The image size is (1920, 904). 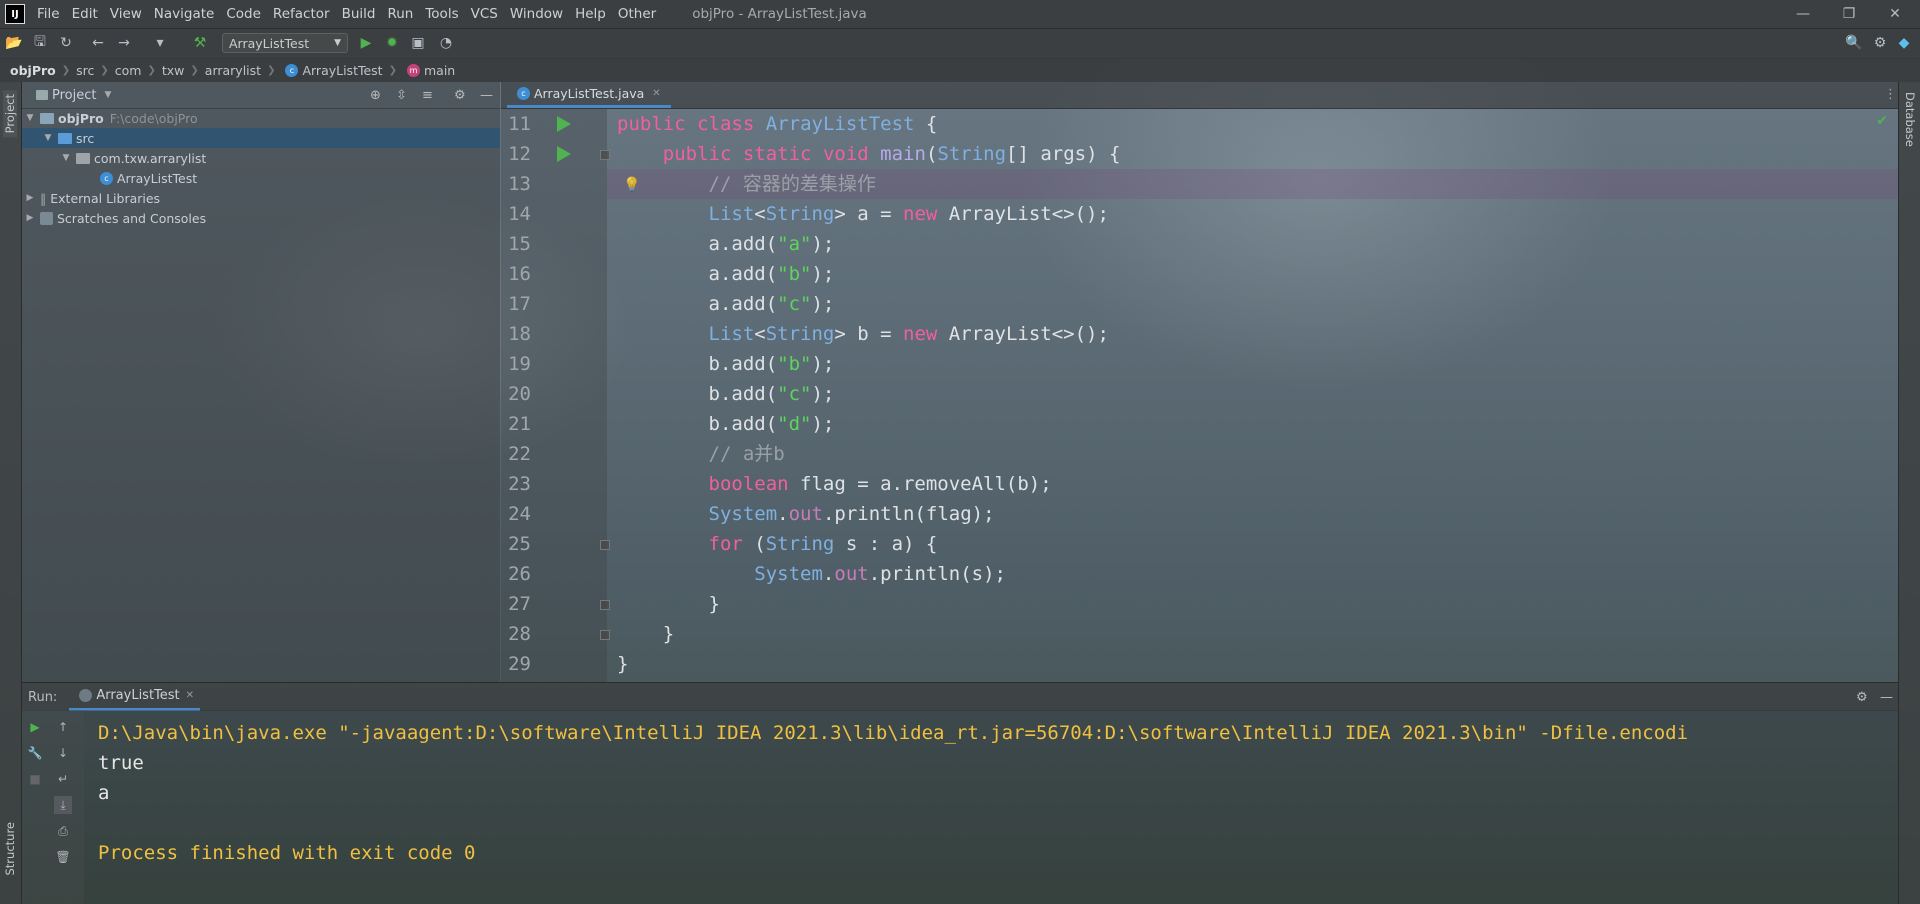 What do you see at coordinates (135, 697) in the screenshot?
I see `run-tab-arraylisttest: ArrayListTest ✕` at bounding box center [135, 697].